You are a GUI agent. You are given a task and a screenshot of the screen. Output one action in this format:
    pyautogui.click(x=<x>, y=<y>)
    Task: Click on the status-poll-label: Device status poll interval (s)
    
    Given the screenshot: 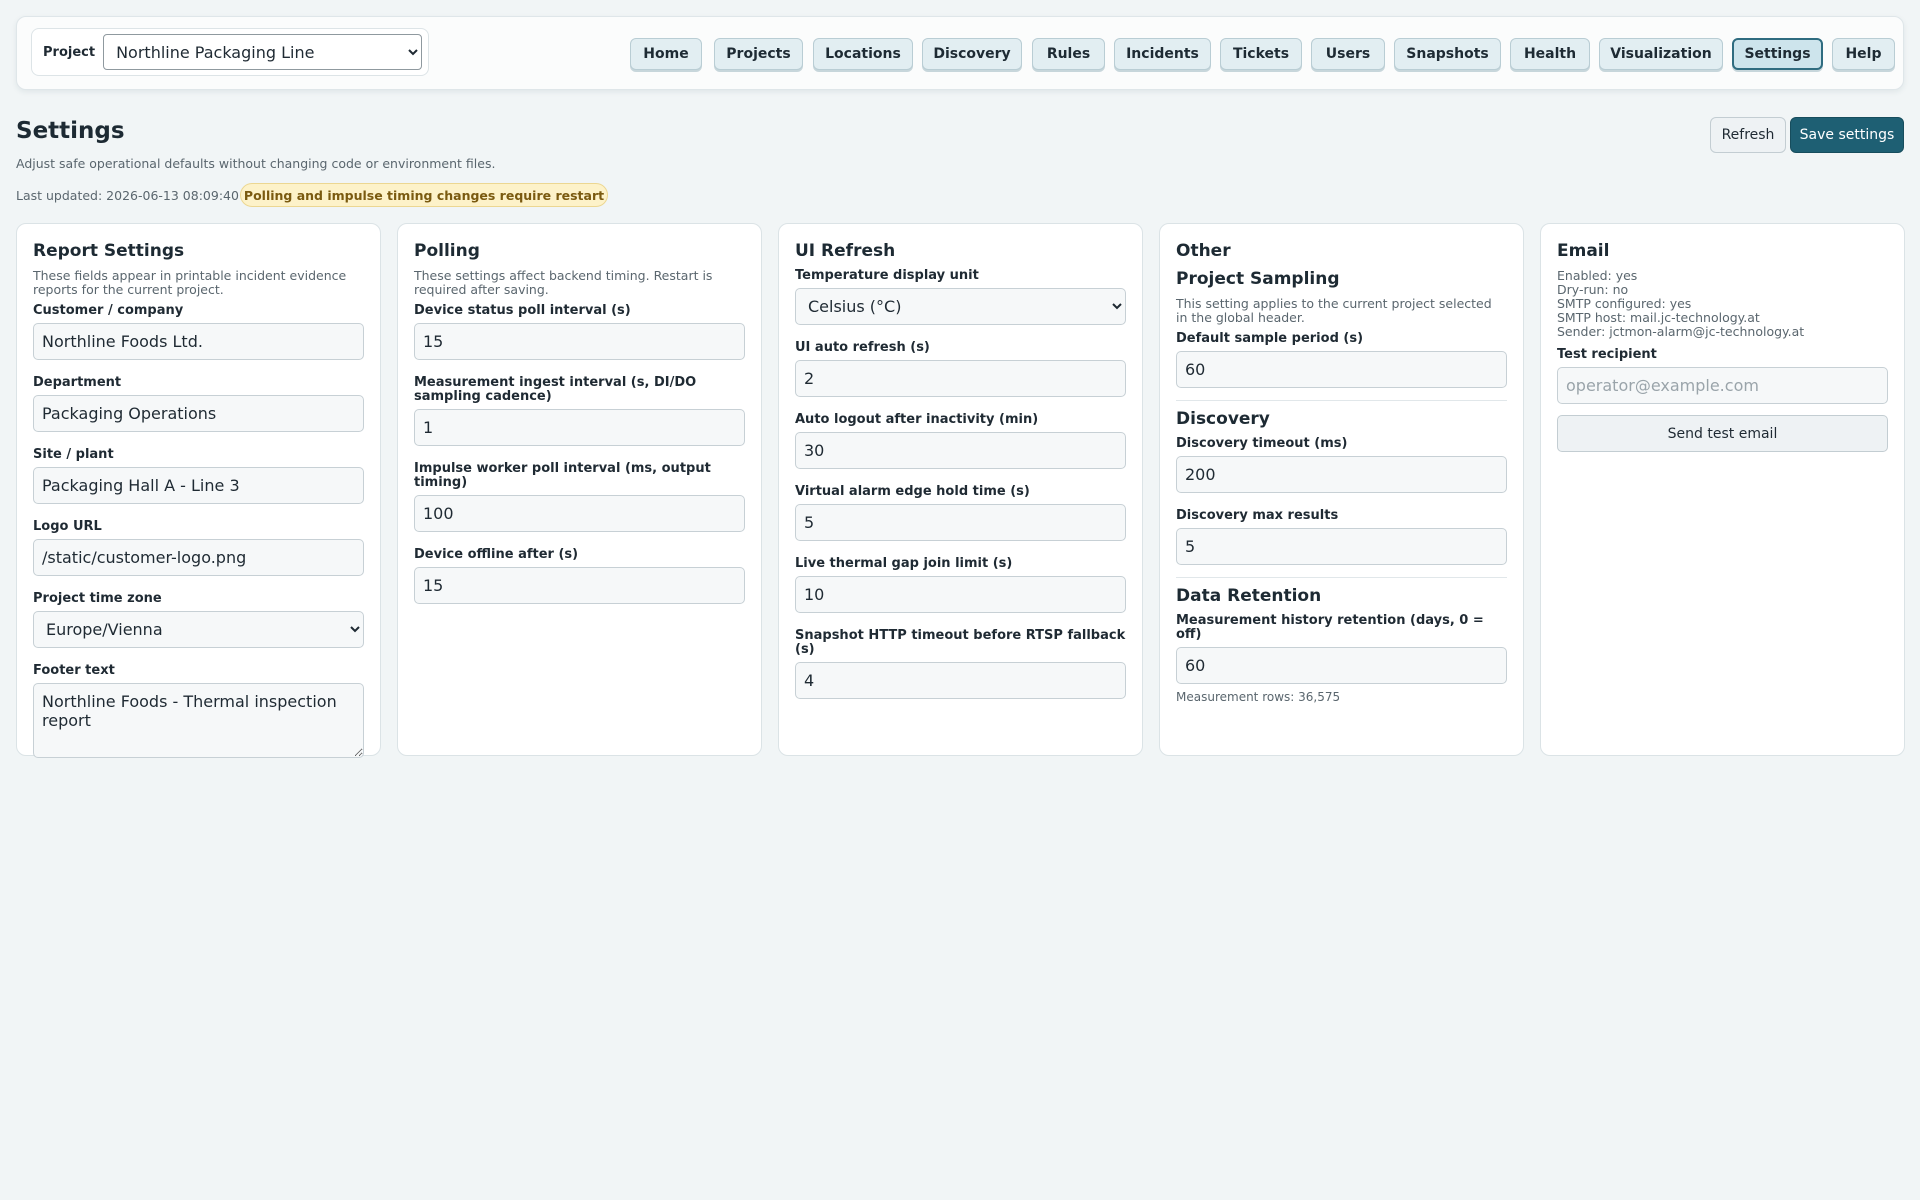 What is the action you would take?
    pyautogui.click(x=522, y=310)
    